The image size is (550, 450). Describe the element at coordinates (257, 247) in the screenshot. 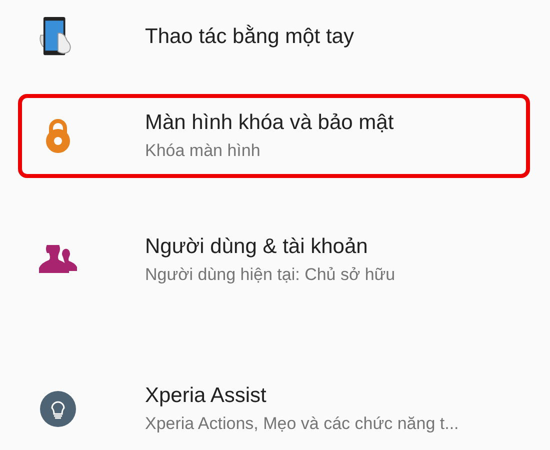

I see `item-title: Người dùng & tài khoản` at that location.